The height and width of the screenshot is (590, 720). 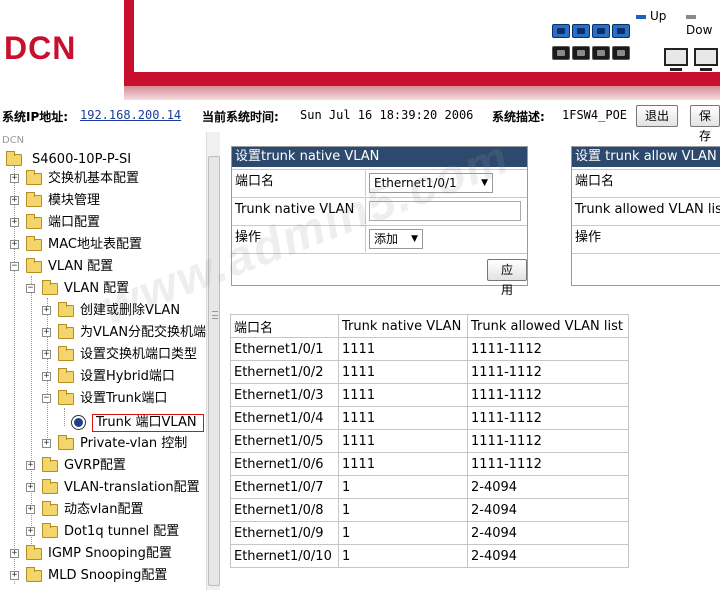 What do you see at coordinates (108, 575) in the screenshot?
I see `tree-item-label: MLD Snooping配置` at bounding box center [108, 575].